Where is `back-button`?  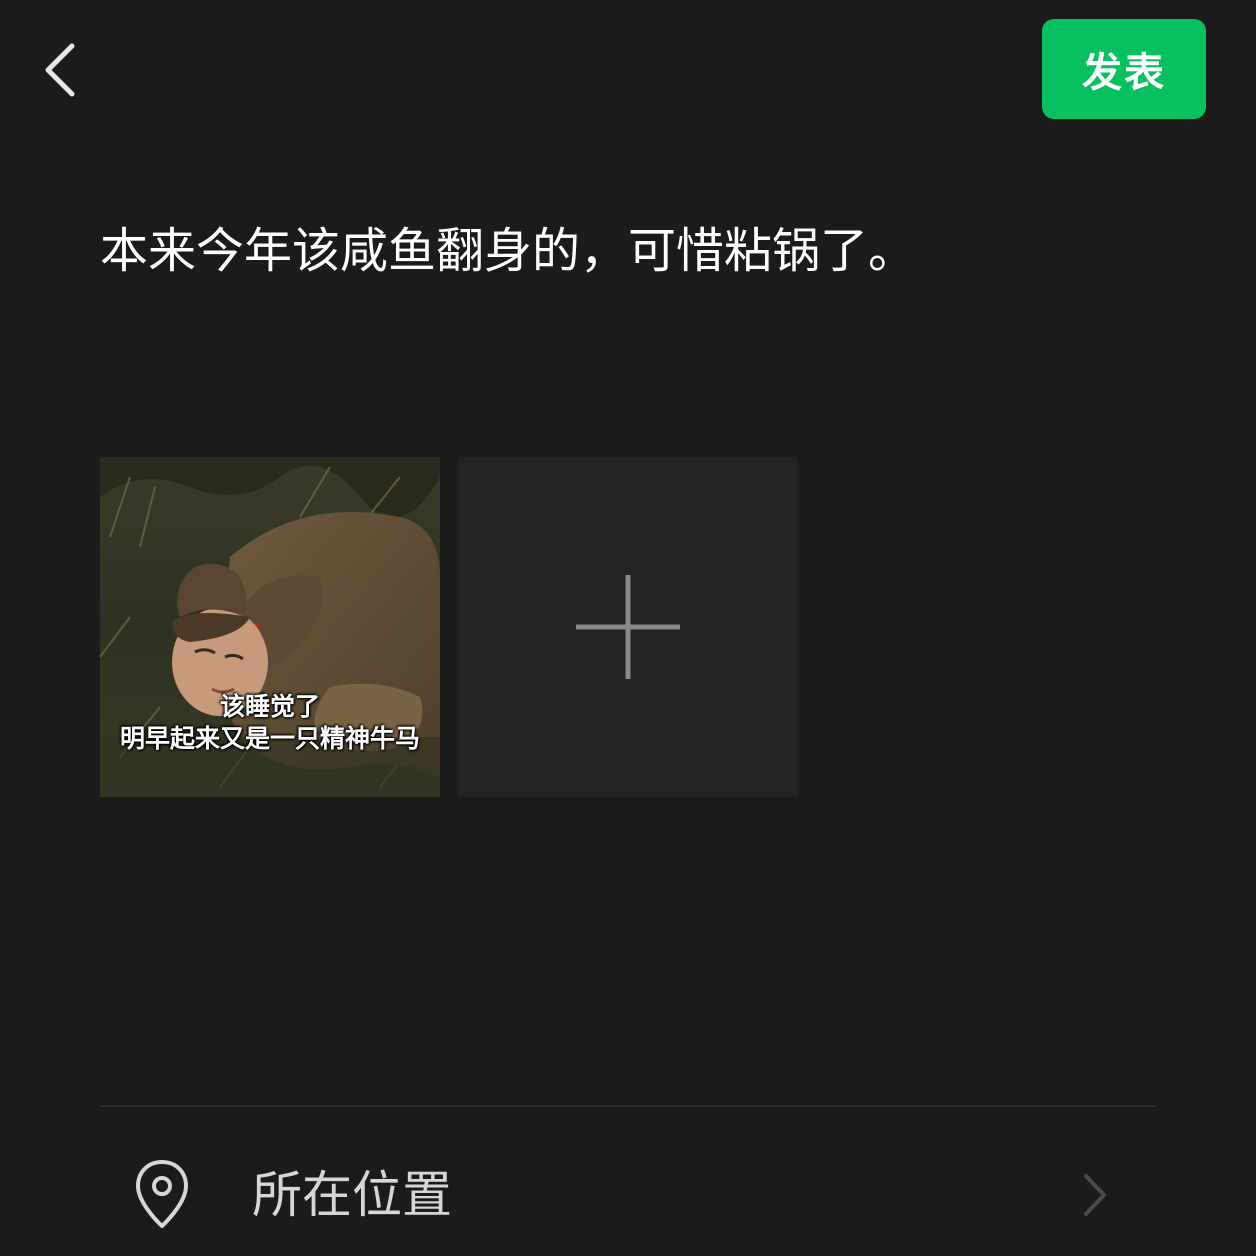 back-button is located at coordinates (60, 70).